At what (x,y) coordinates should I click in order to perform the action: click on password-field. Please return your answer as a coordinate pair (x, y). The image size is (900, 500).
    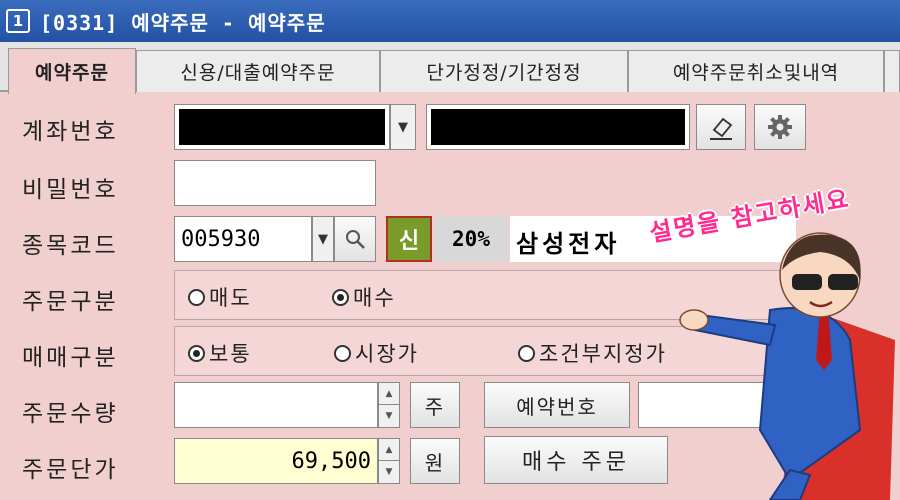
    Looking at the image, I should click on (275, 183).